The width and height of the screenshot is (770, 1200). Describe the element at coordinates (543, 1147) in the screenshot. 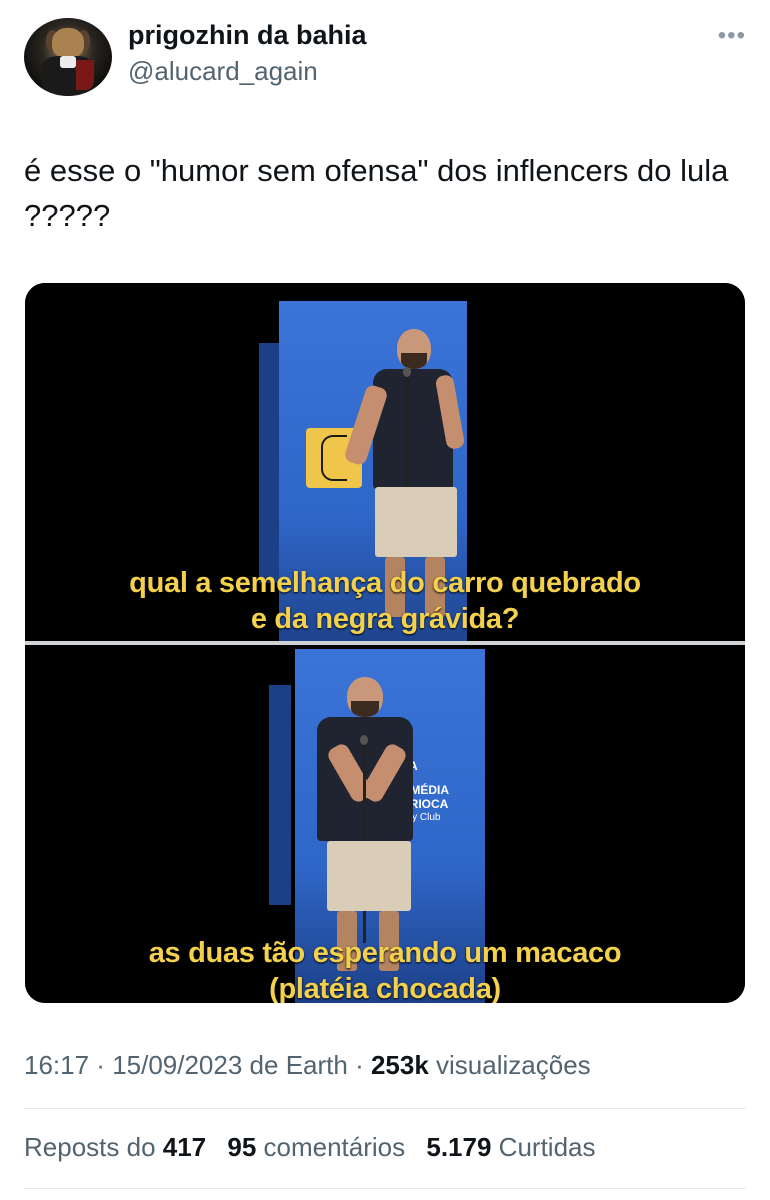

I see `likes-label: Curtidas` at that location.